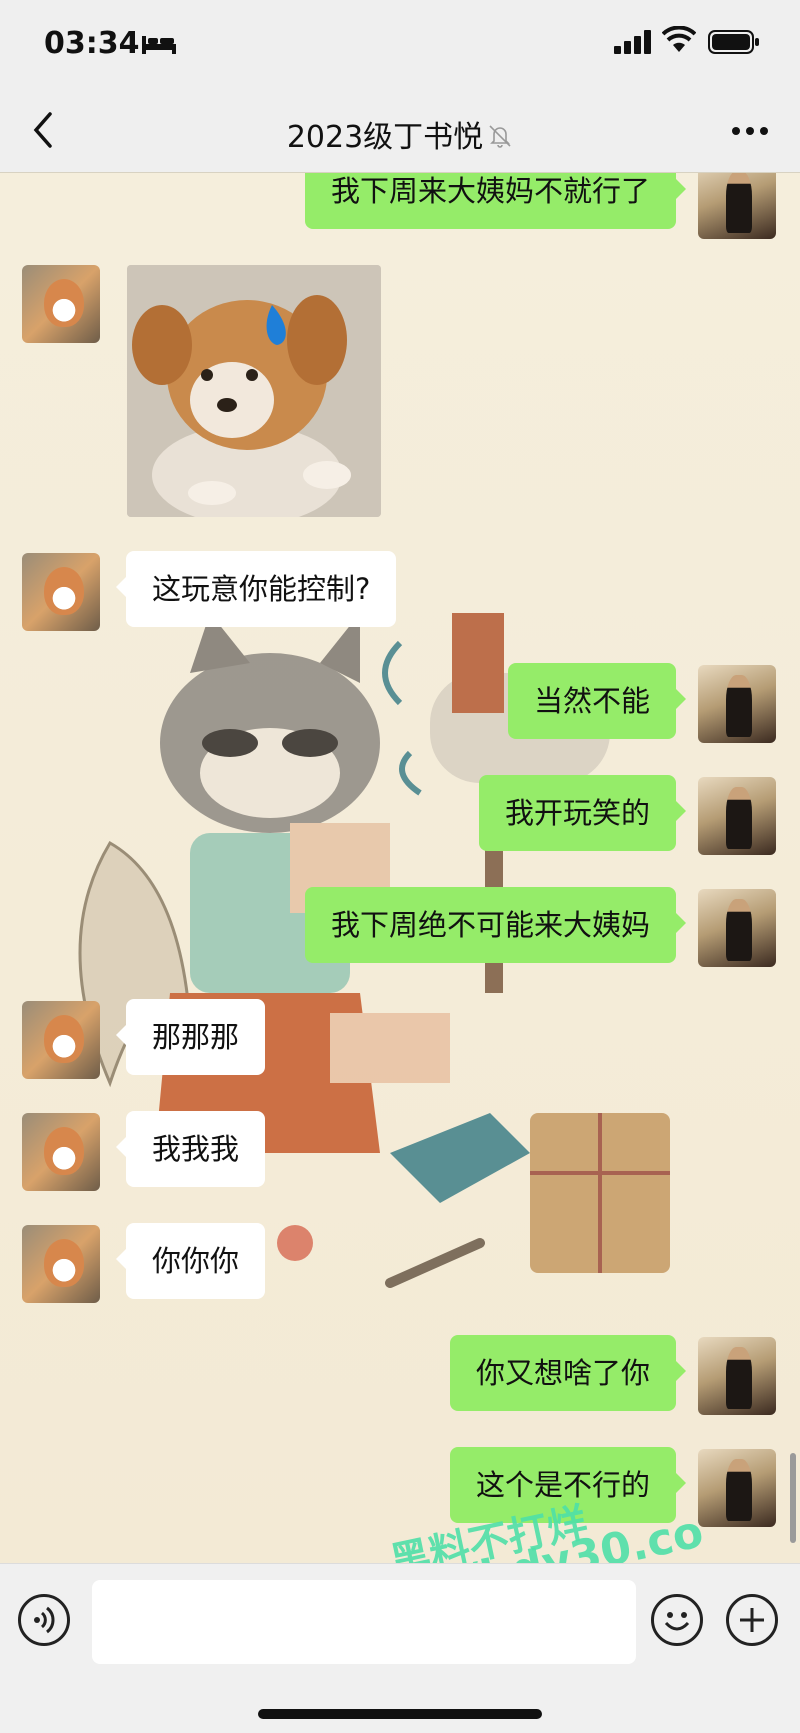  Describe the element at coordinates (733, 42) in the screenshot. I see `battery-icon` at that location.